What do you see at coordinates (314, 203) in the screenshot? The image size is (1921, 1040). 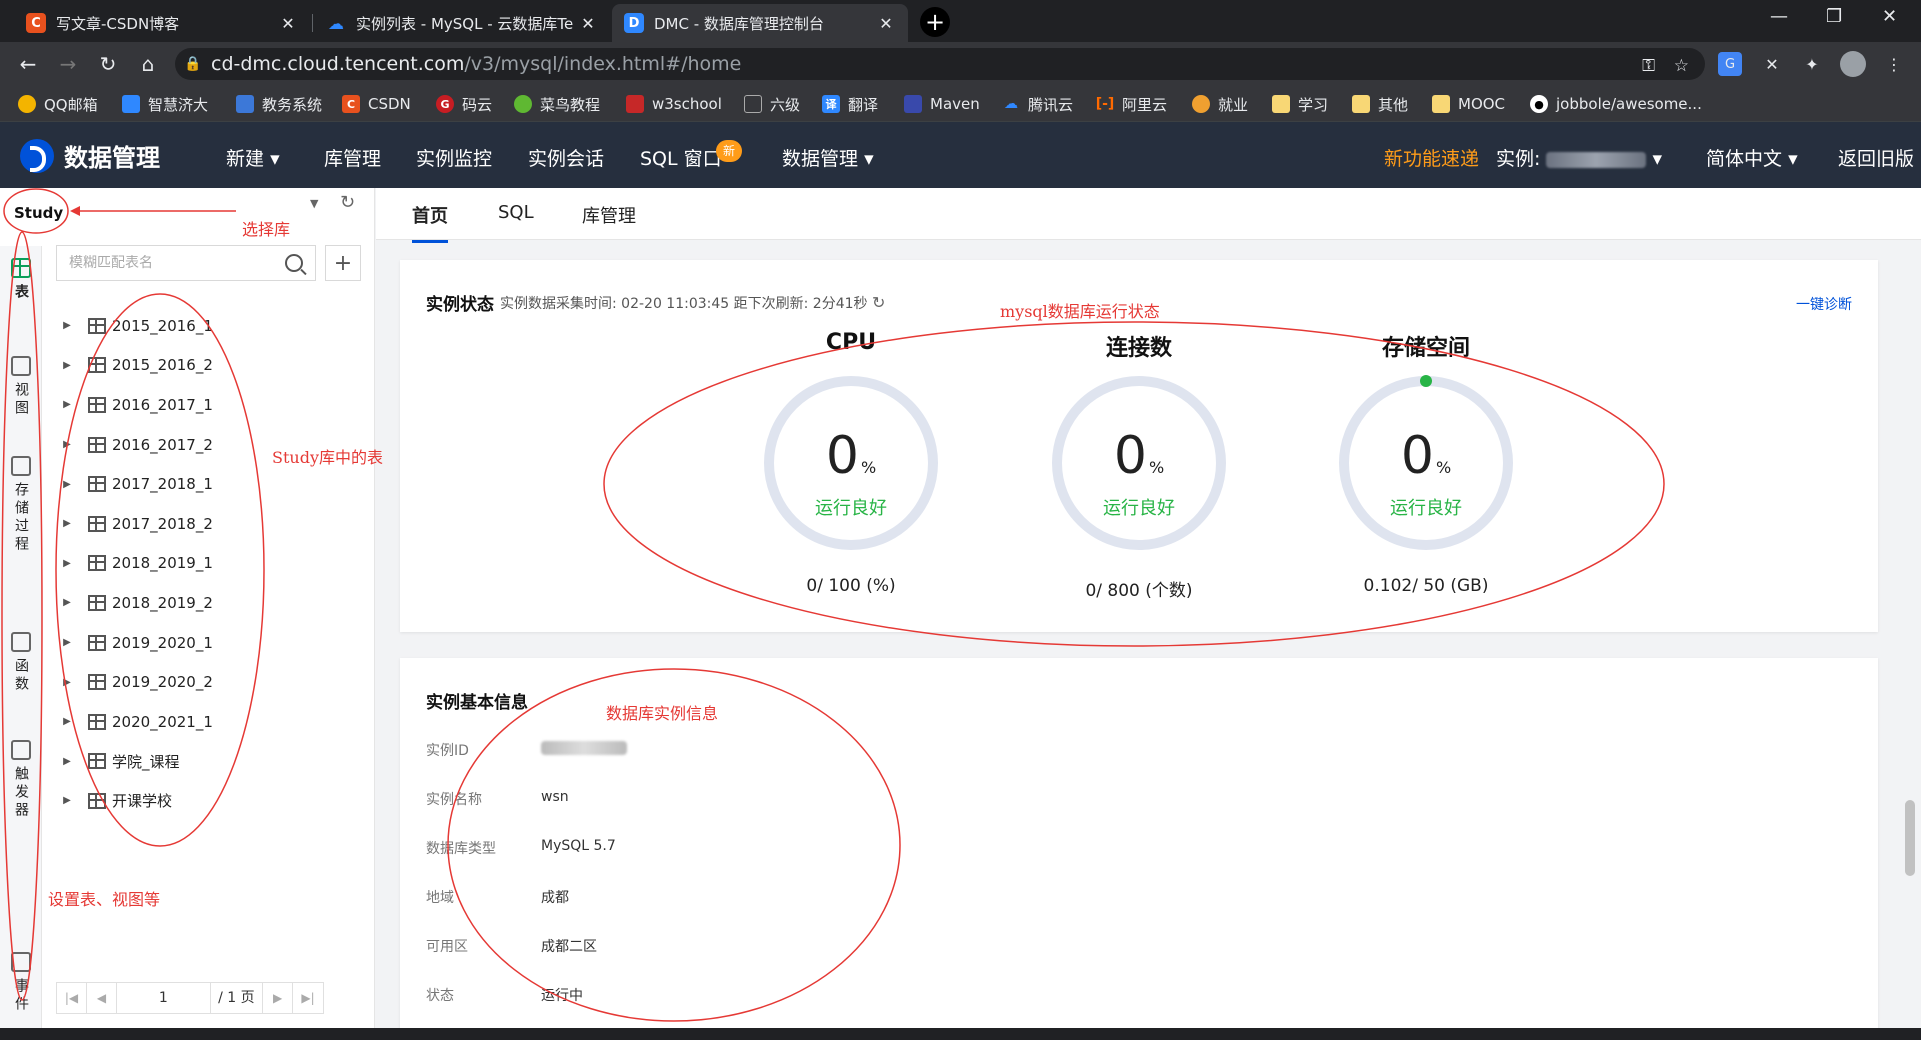 I see `dropdown-caret-icon: ▼` at bounding box center [314, 203].